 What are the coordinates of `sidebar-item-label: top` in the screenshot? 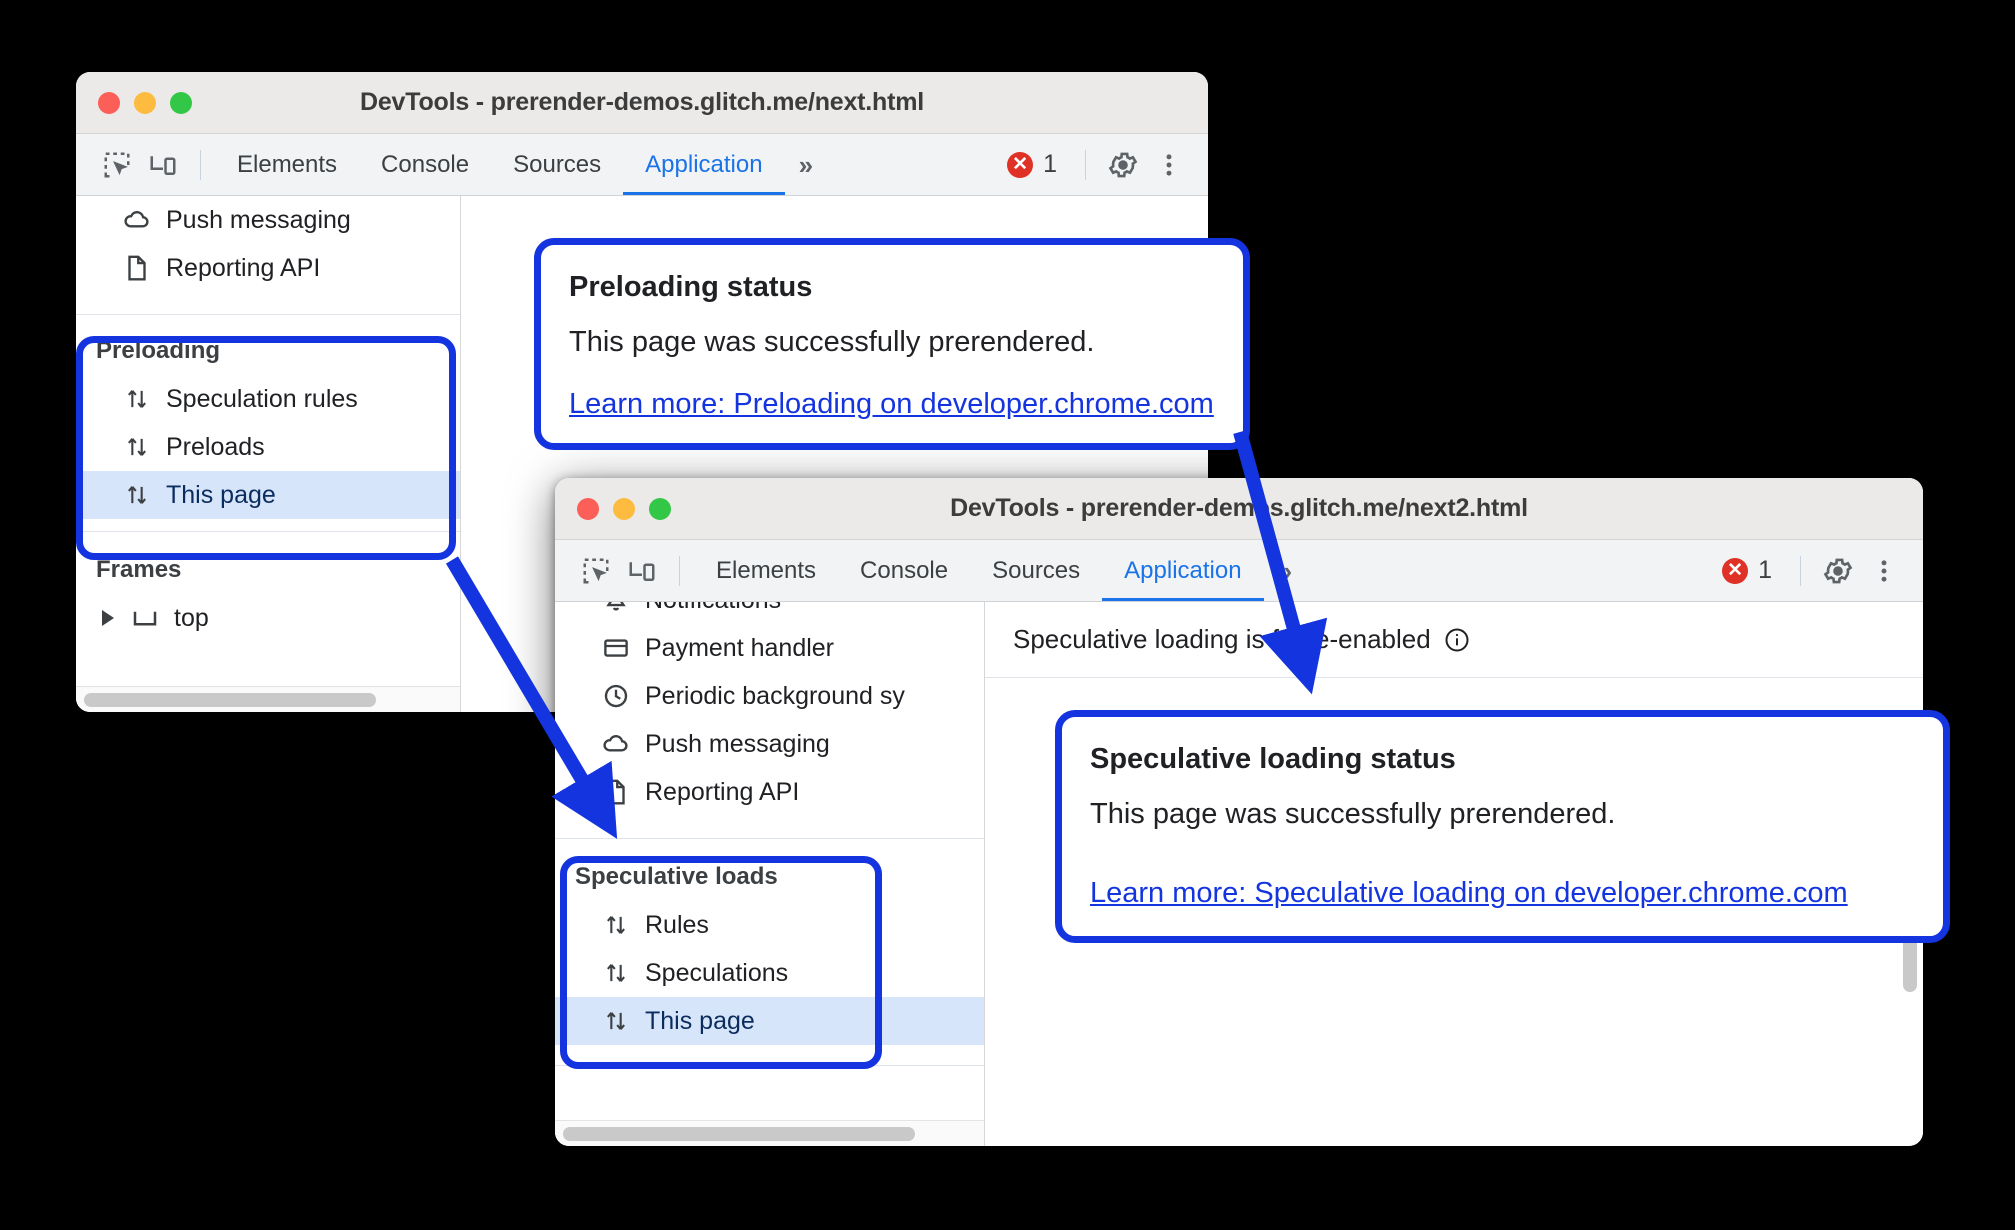 It's located at (191, 617).